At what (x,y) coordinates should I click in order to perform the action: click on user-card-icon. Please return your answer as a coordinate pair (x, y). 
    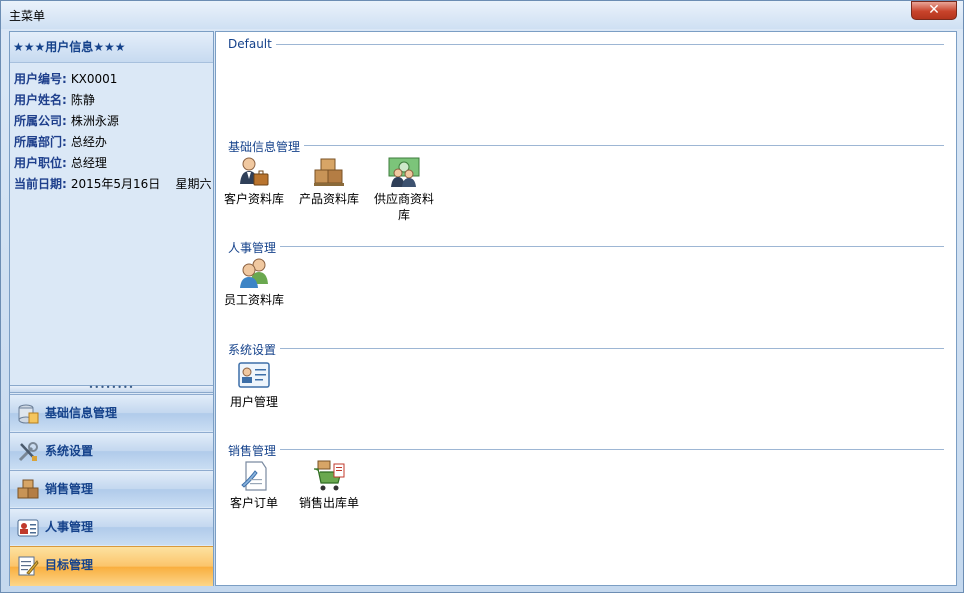
    Looking at the image, I should click on (254, 375).